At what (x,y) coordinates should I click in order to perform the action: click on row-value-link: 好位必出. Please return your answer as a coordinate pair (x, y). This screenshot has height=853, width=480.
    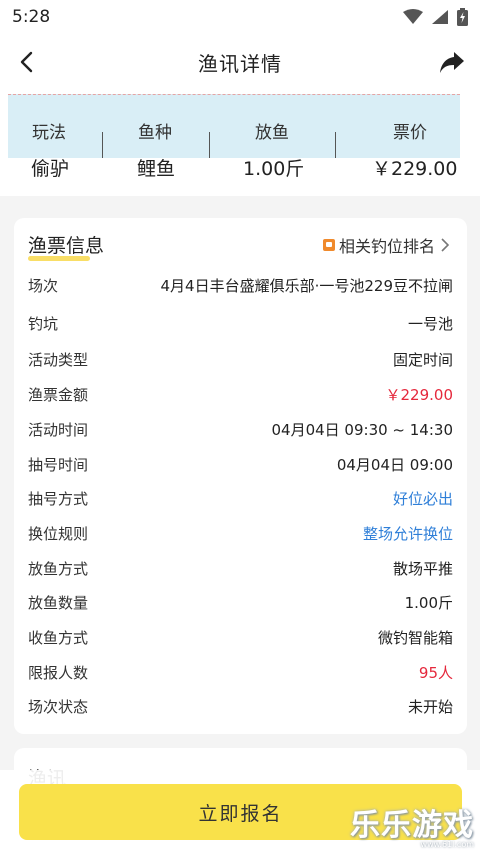
    Looking at the image, I should click on (423, 498).